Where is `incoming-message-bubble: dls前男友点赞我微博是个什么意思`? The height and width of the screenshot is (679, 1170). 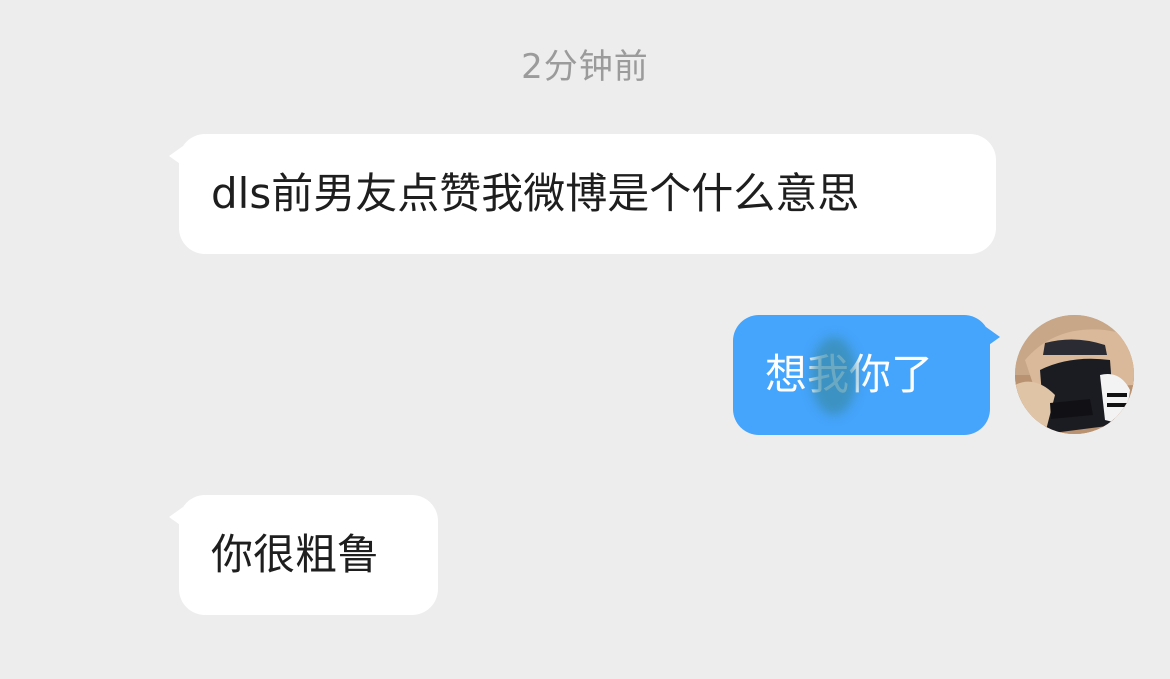
incoming-message-bubble: dls前男友点赞我微博是个什么意思 is located at coordinates (582, 194).